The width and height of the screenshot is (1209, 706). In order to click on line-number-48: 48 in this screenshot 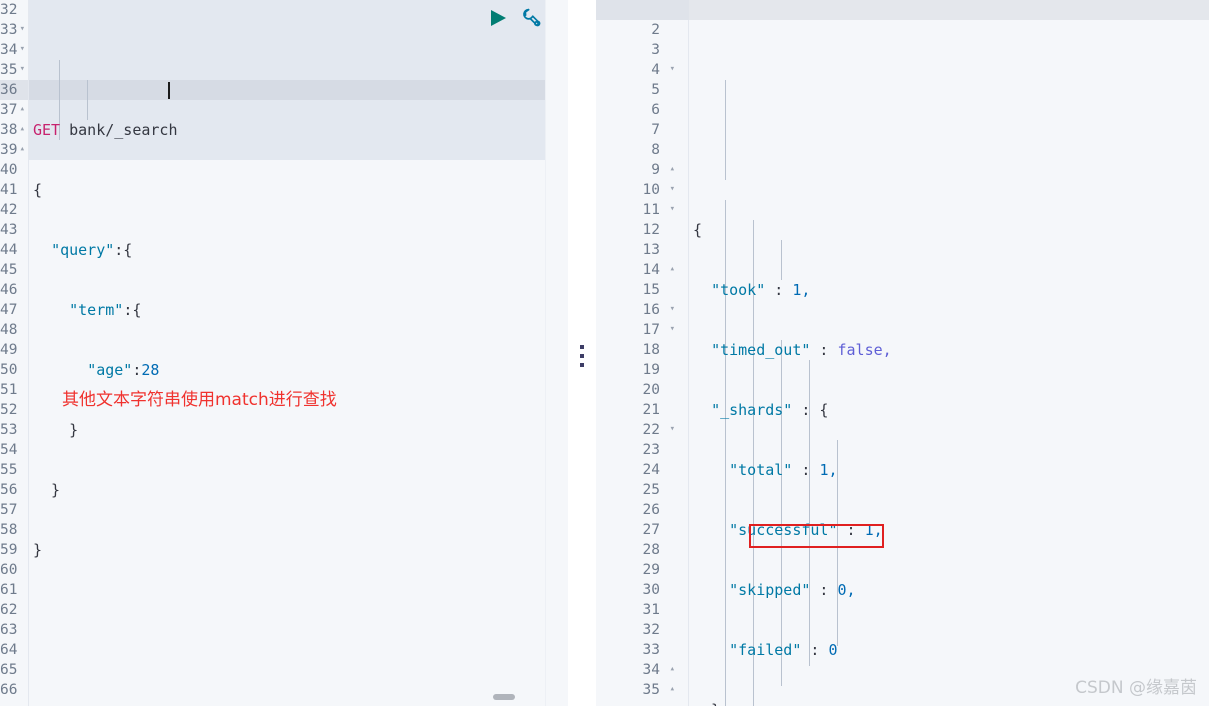, I will do `click(14, 330)`.